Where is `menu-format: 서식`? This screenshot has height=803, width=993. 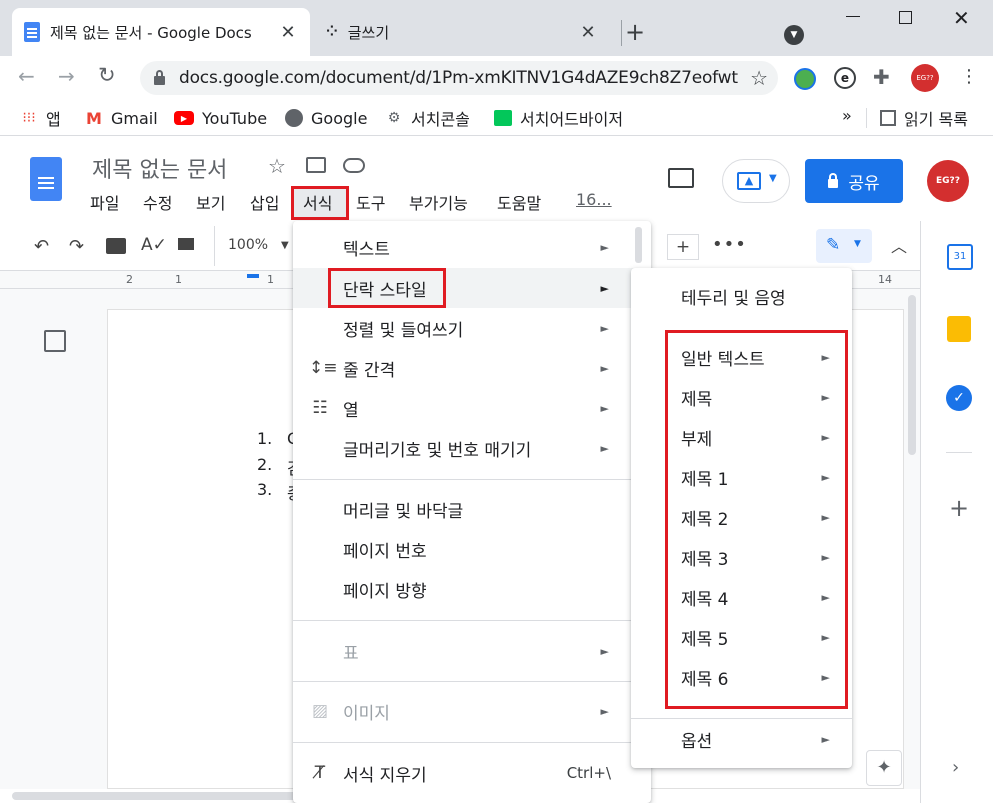 menu-format: 서식 is located at coordinates (317, 202).